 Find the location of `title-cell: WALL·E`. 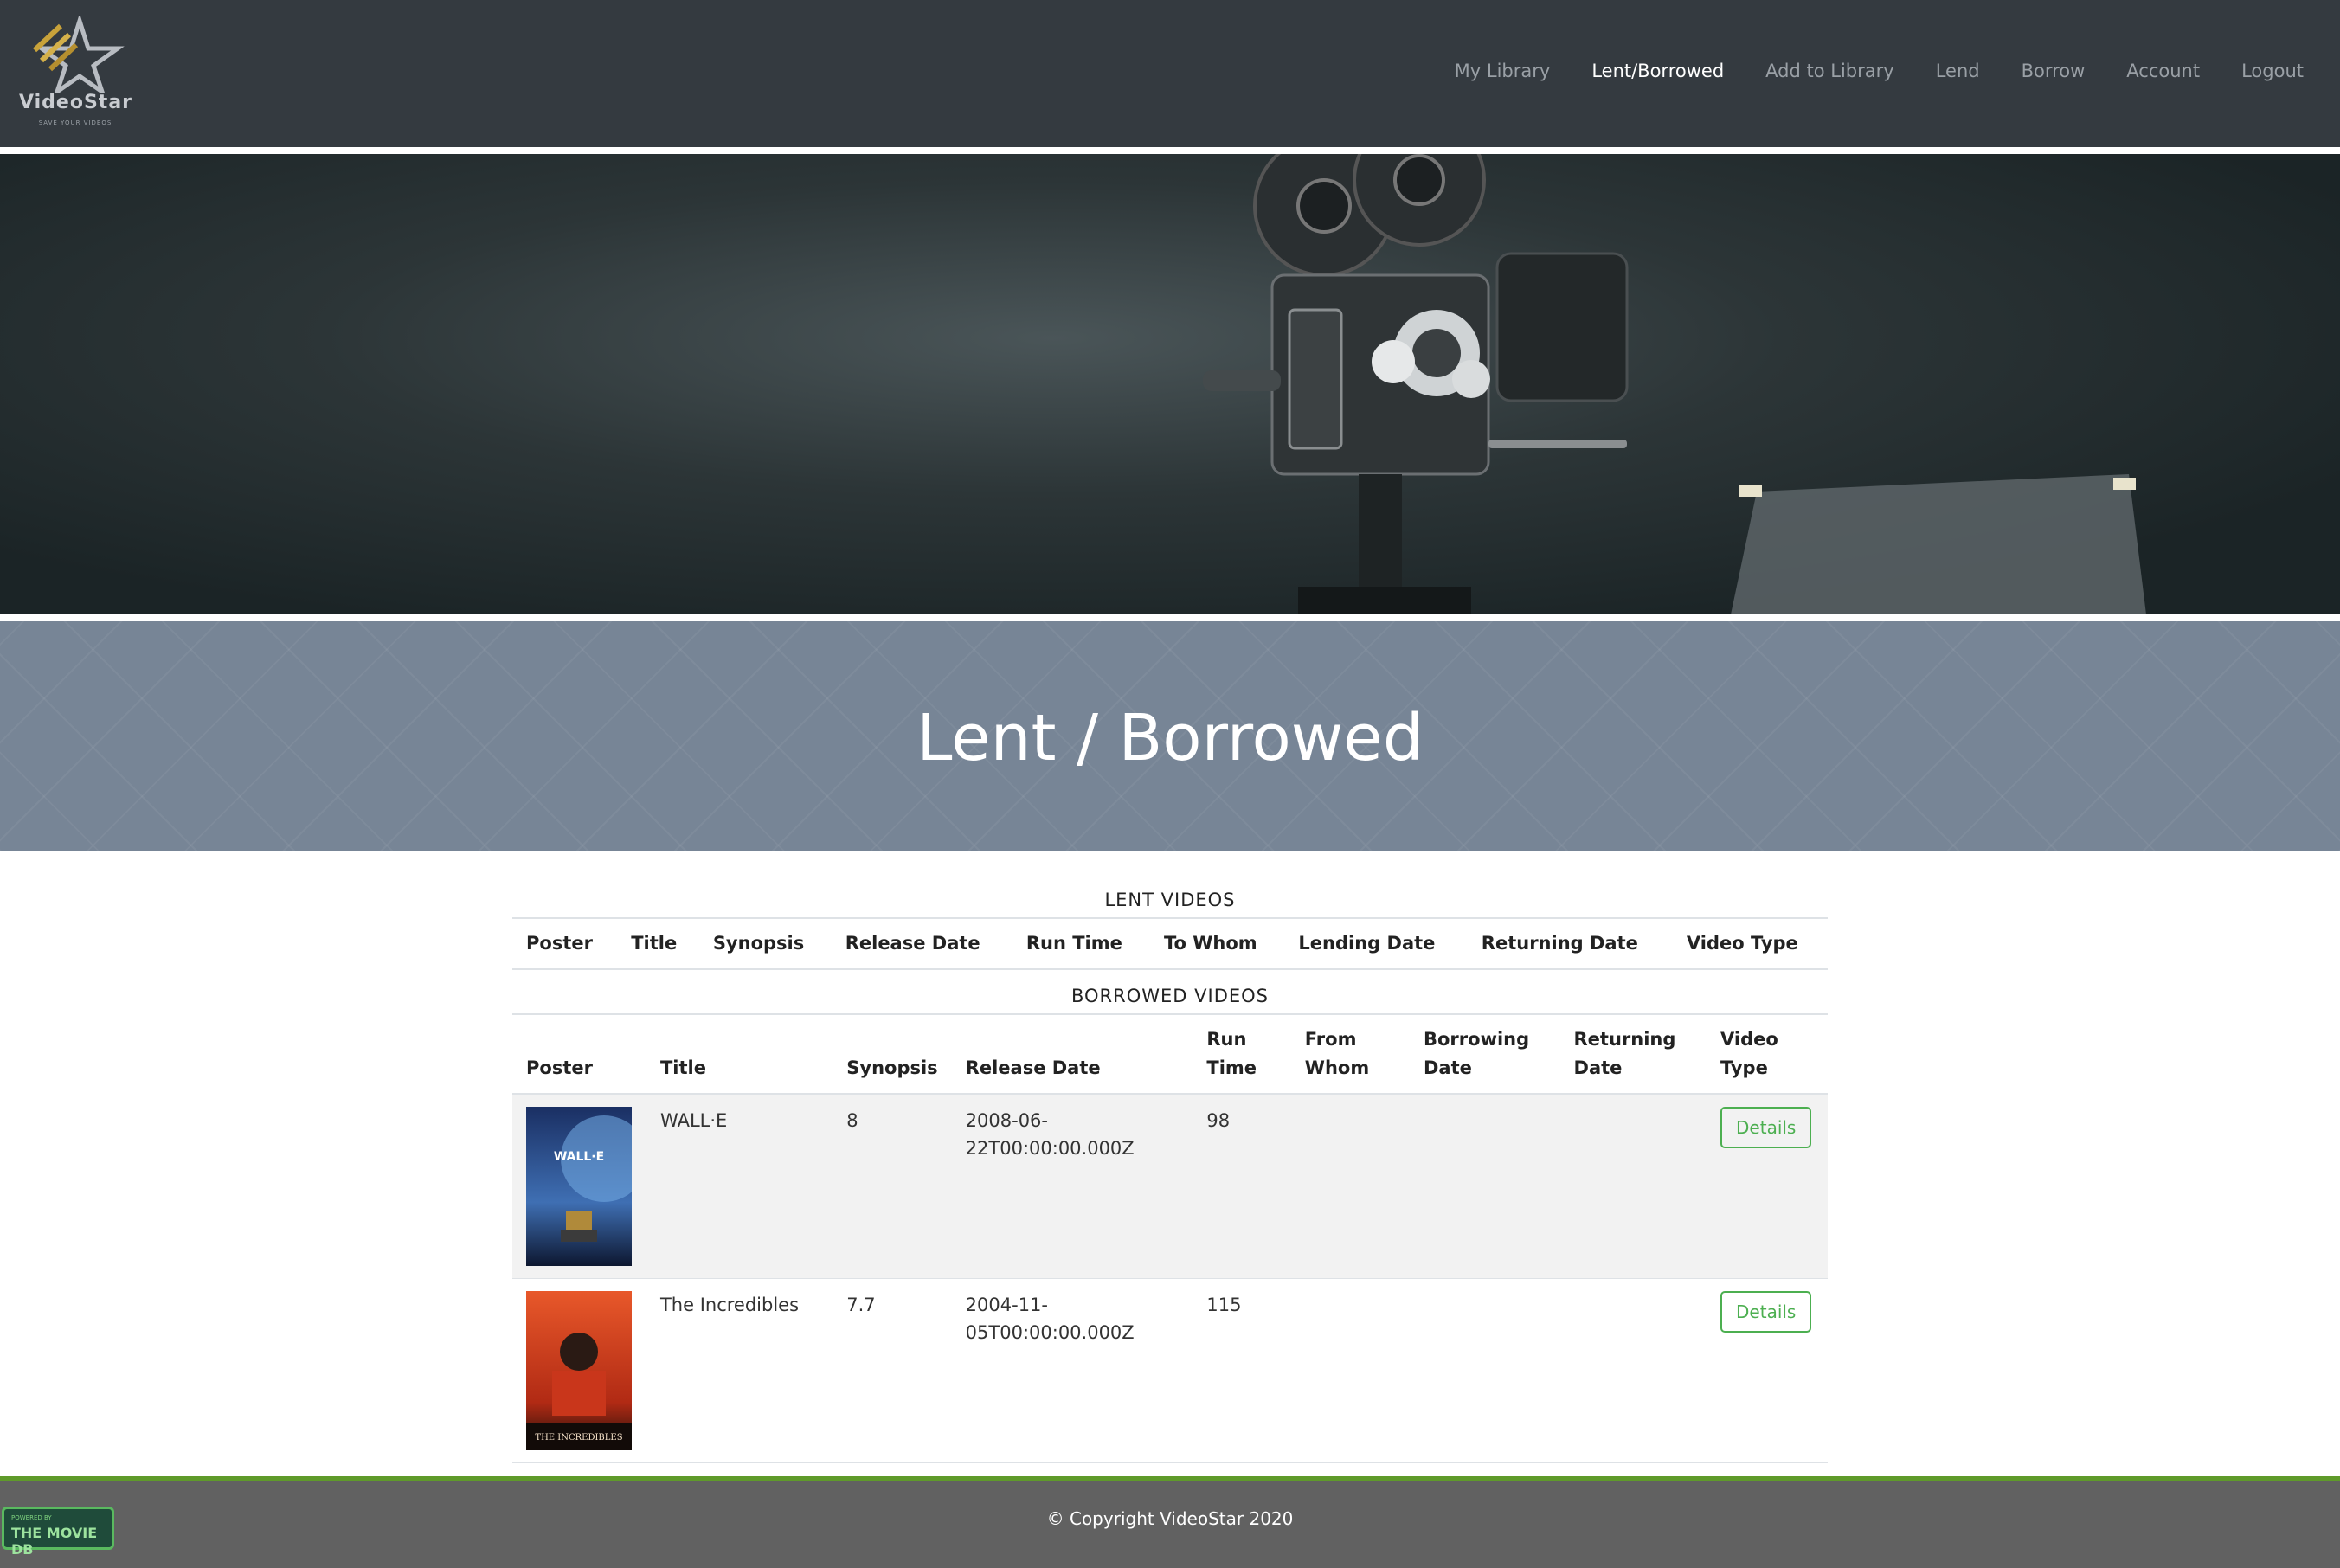

title-cell: WALL·E is located at coordinates (739, 1186).